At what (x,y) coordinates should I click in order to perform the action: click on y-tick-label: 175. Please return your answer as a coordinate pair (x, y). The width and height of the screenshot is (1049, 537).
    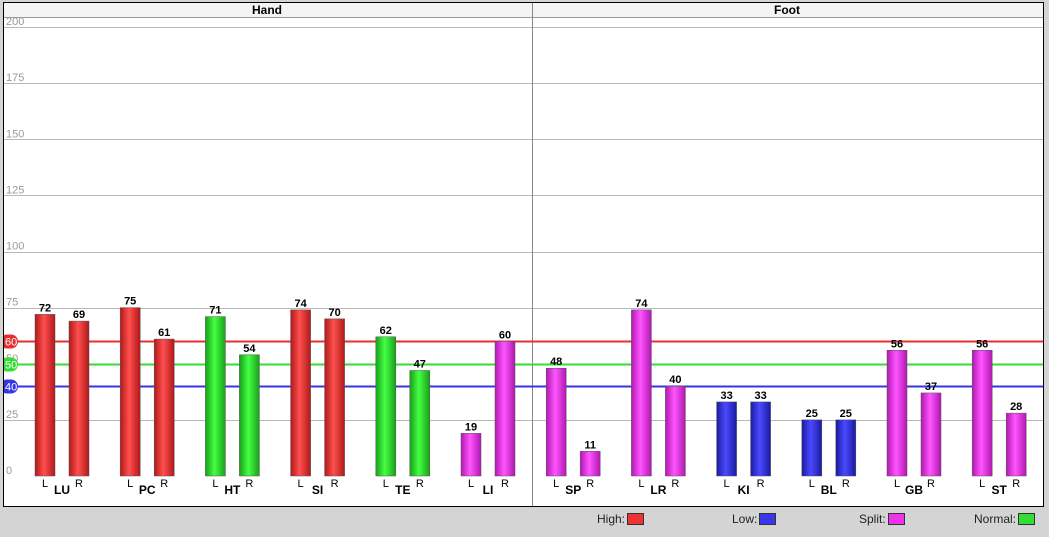
    Looking at the image, I should click on (15, 78).